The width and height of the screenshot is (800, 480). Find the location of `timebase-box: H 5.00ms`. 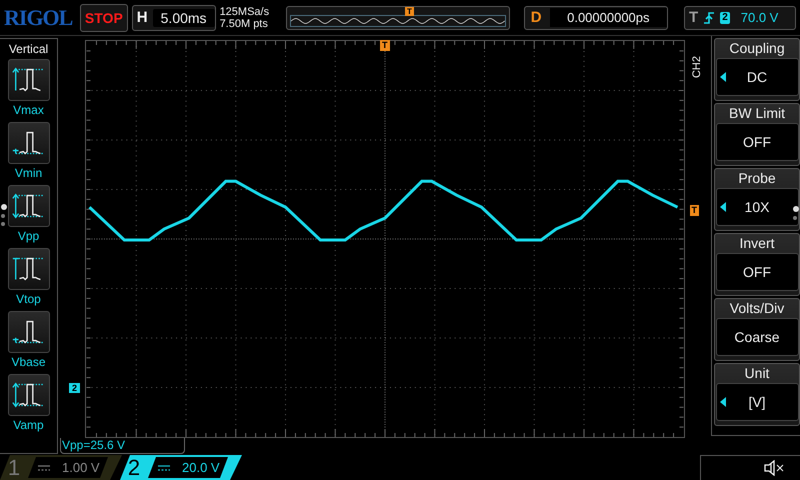

timebase-box: H 5.00ms is located at coordinates (174, 17).